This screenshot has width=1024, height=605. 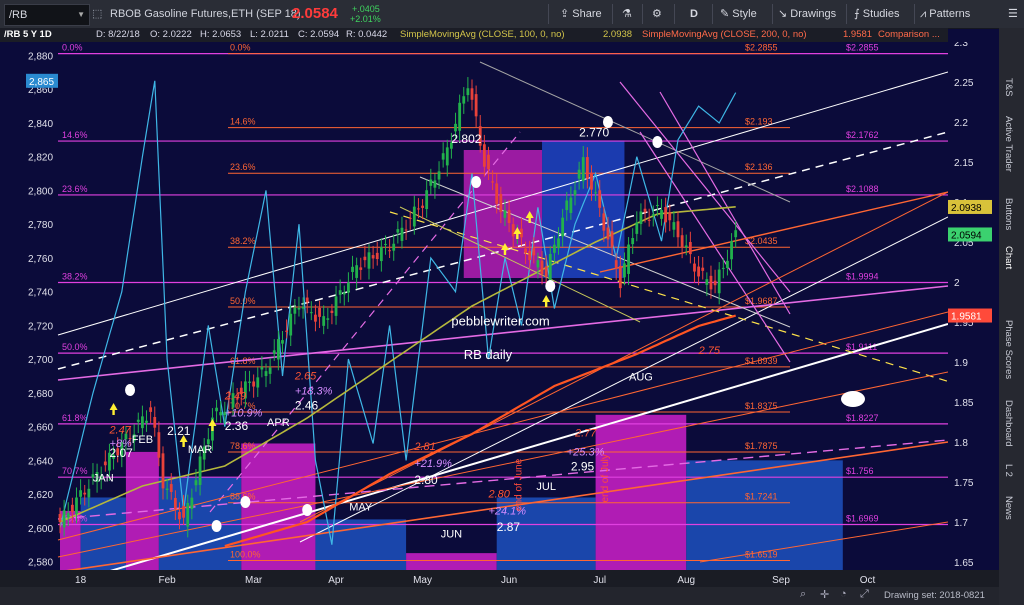 What do you see at coordinates (1008, 144) in the screenshot?
I see `side-tab-2: Active Trader` at bounding box center [1008, 144].